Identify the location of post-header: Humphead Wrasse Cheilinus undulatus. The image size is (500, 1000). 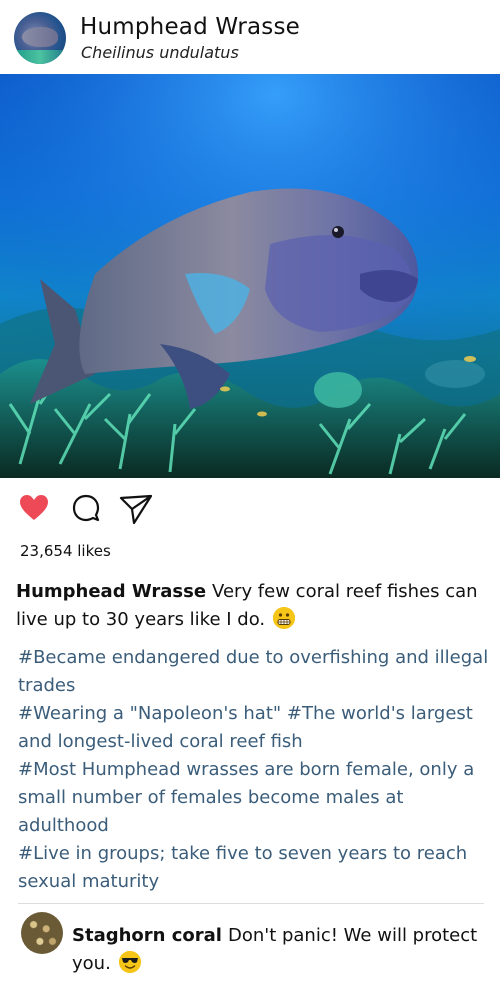
(250, 37).